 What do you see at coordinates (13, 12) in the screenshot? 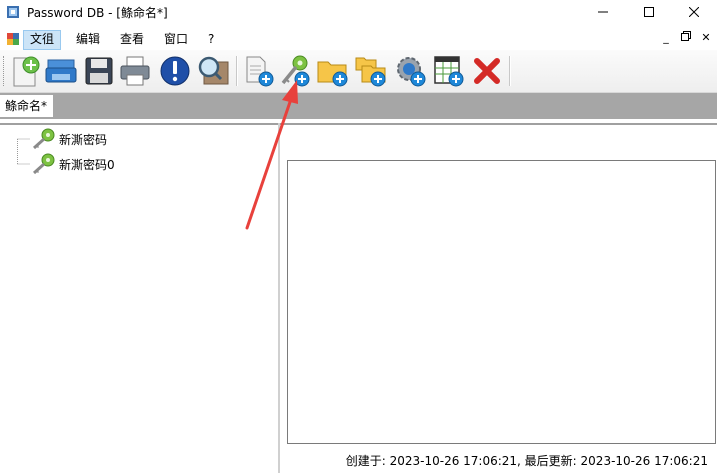
I see `app-icon` at bounding box center [13, 12].